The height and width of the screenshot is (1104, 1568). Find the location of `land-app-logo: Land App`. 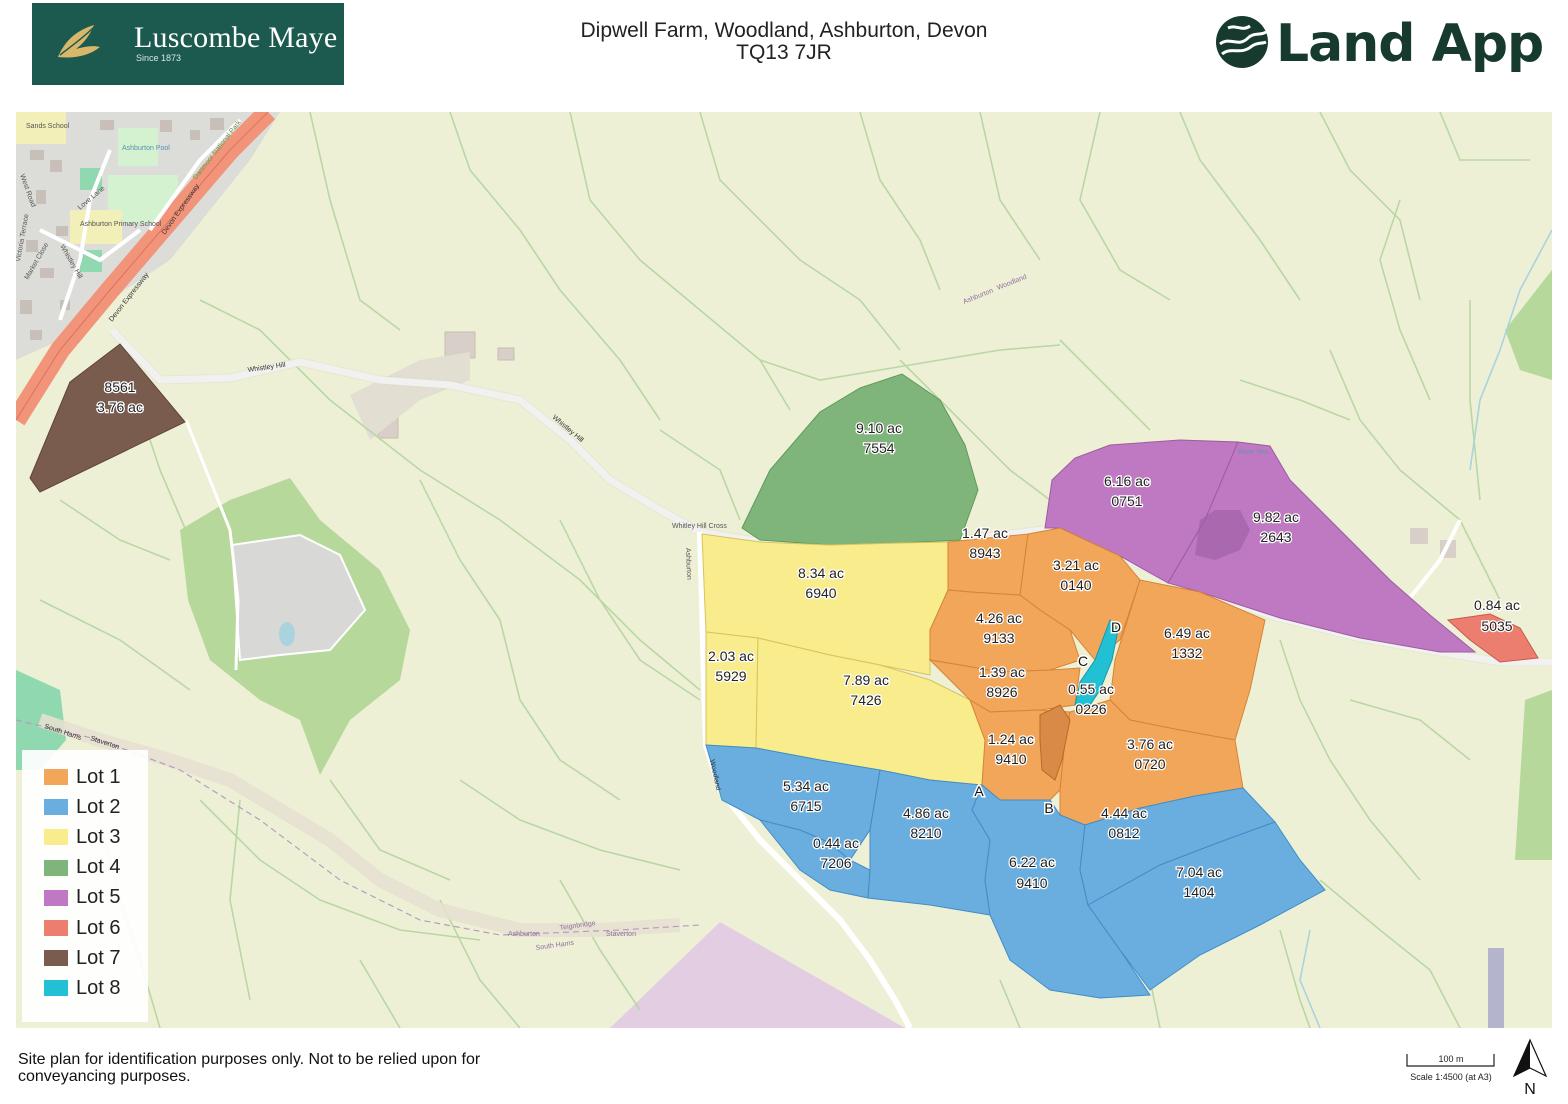

land-app-logo: Land App is located at coordinates (1379, 44).